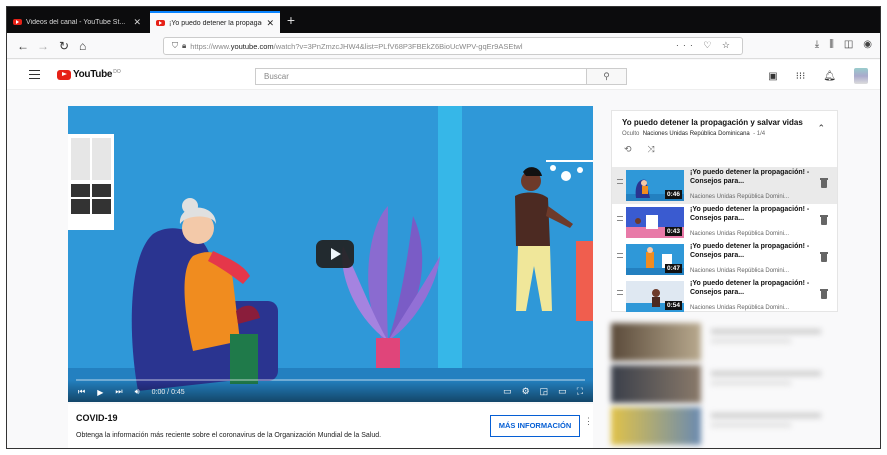 The width and height of the screenshot is (887, 455). What do you see at coordinates (673, 231) in the screenshot?
I see `duration-badge: 0:43` at bounding box center [673, 231].